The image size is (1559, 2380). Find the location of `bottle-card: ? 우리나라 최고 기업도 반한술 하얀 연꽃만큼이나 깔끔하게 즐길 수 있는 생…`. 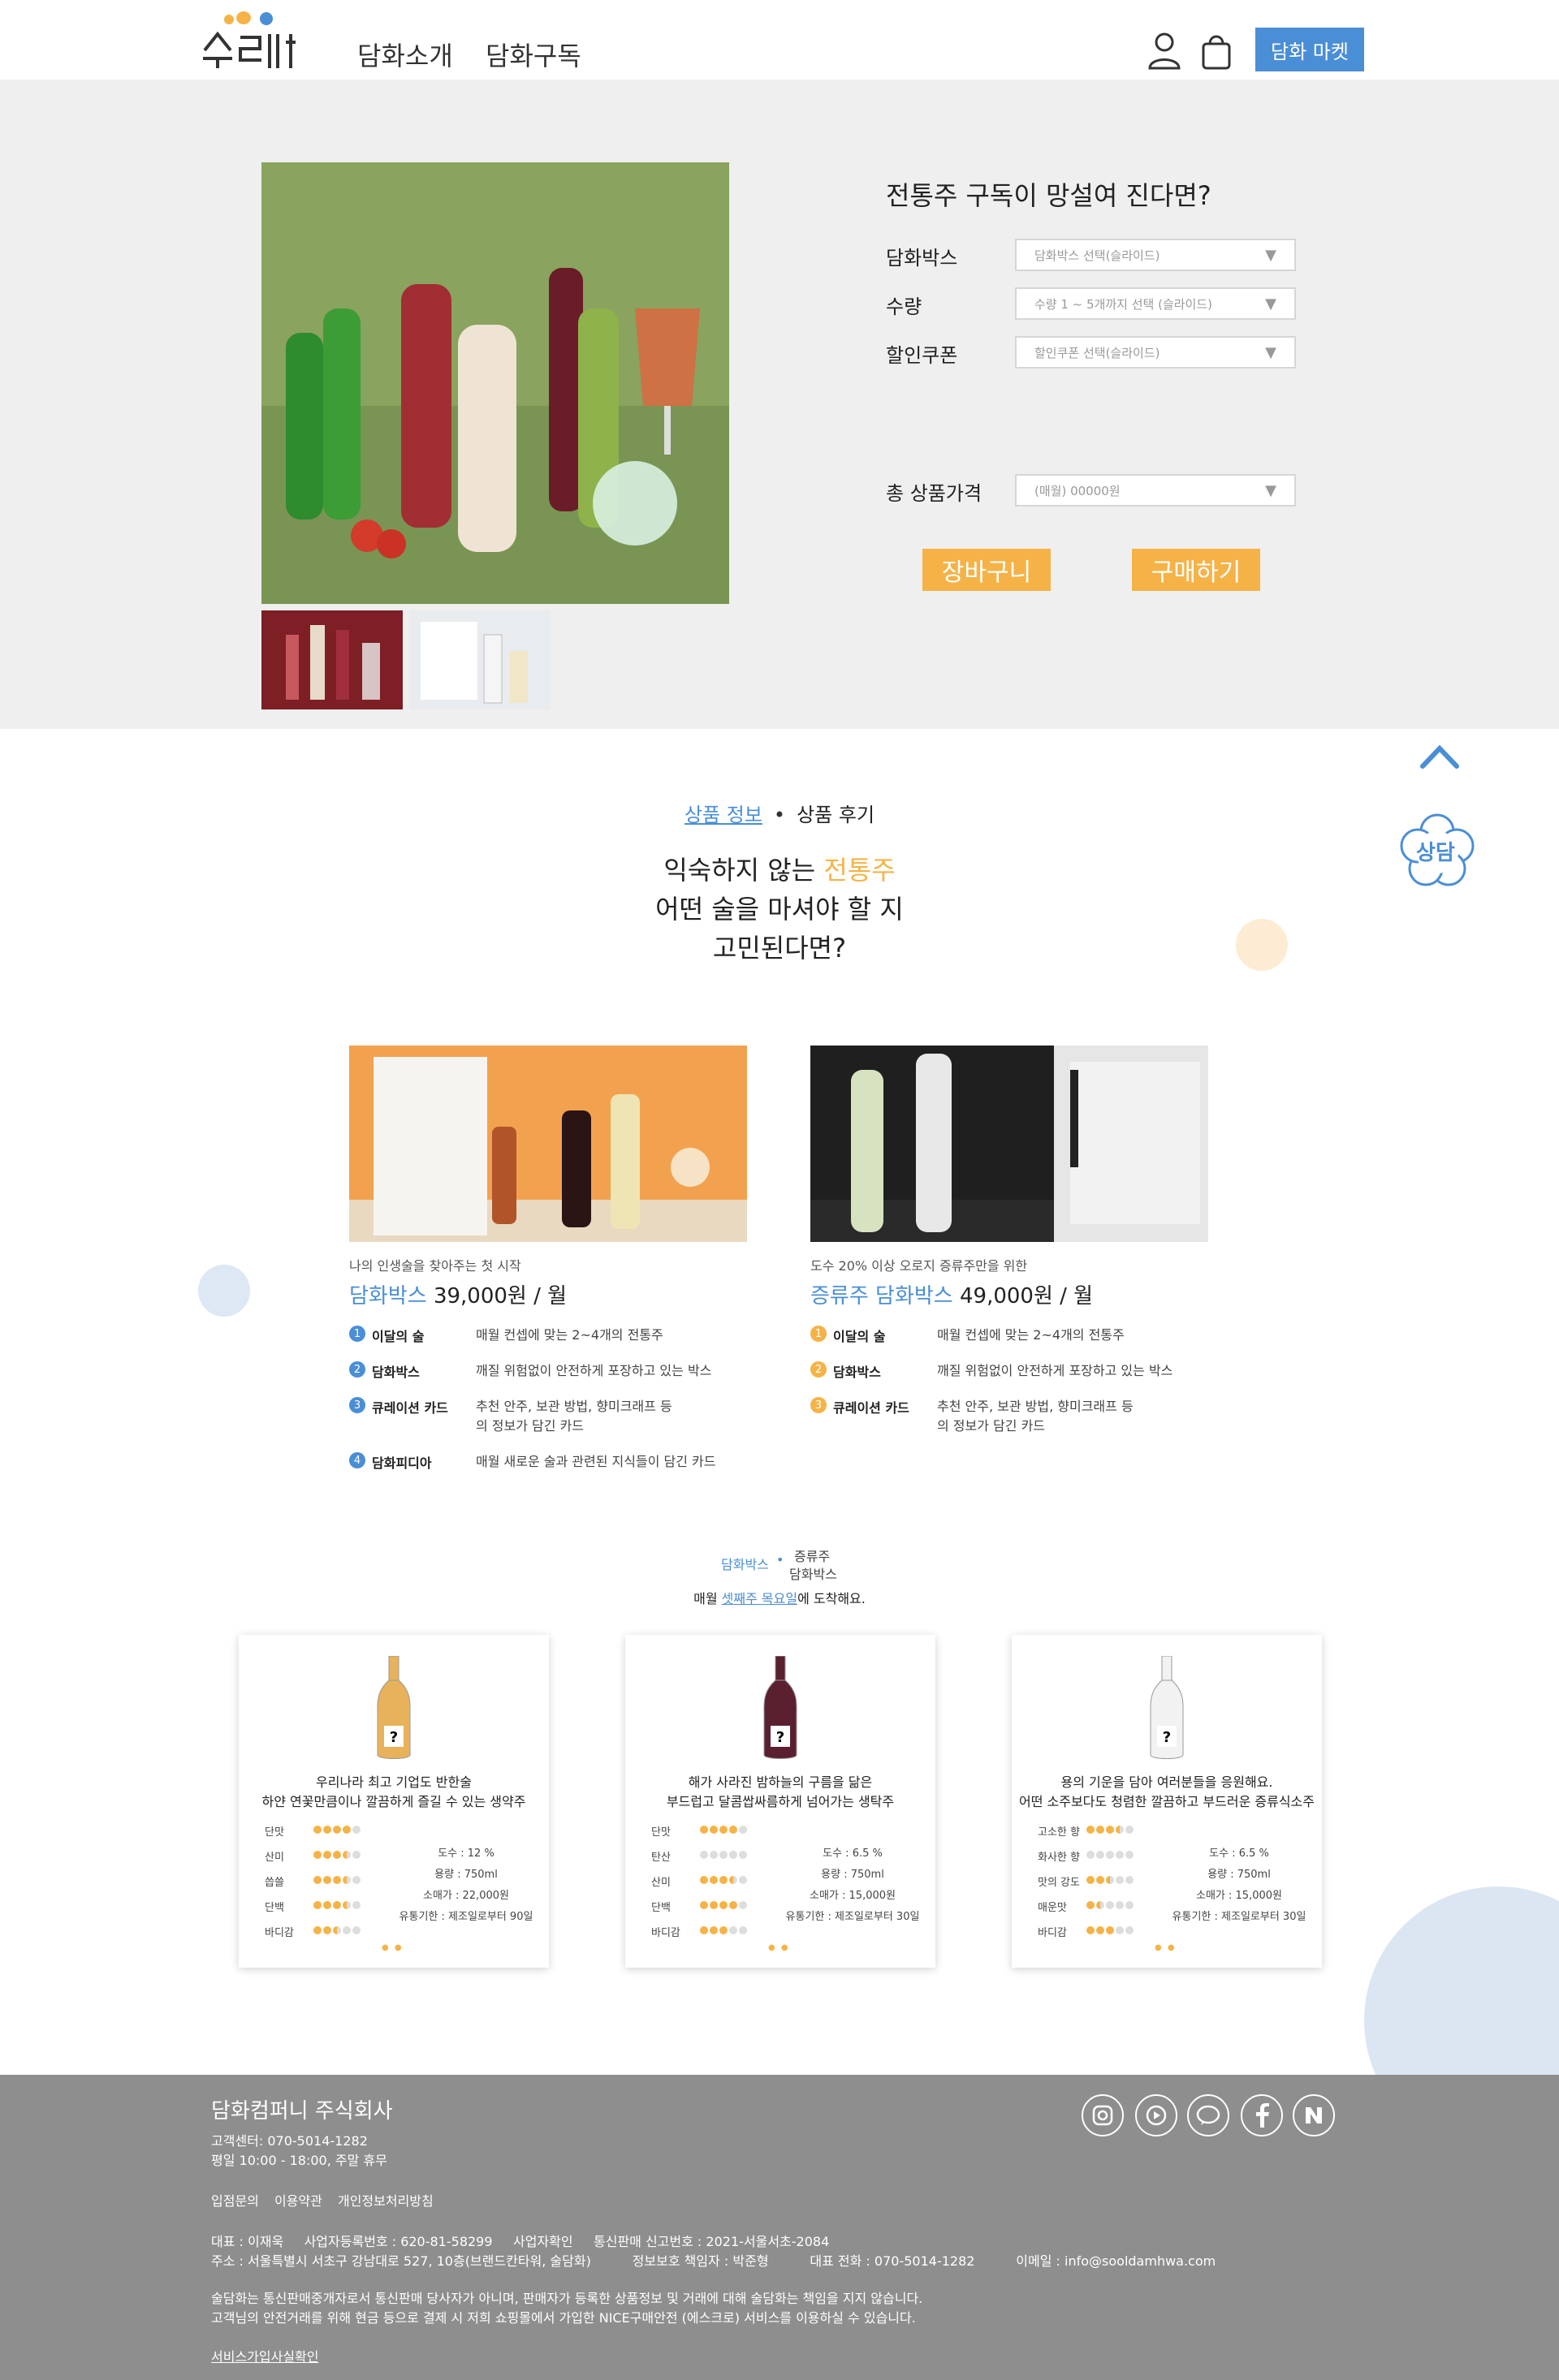

bottle-card: ? 우리나라 최고 기업도 반한술 하얀 연꽃만큼이나 깔끔하게 즐길 수 있는 생… is located at coordinates (394, 1801).